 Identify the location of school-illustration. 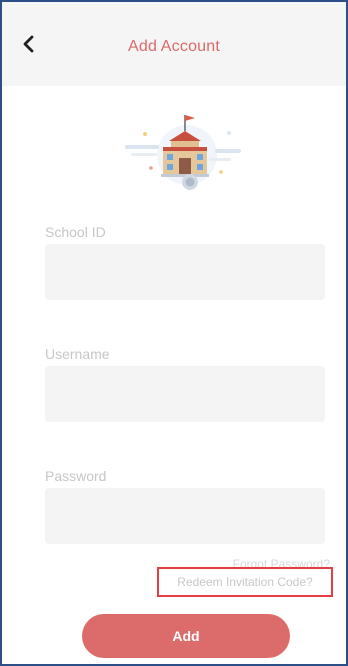
(181, 153).